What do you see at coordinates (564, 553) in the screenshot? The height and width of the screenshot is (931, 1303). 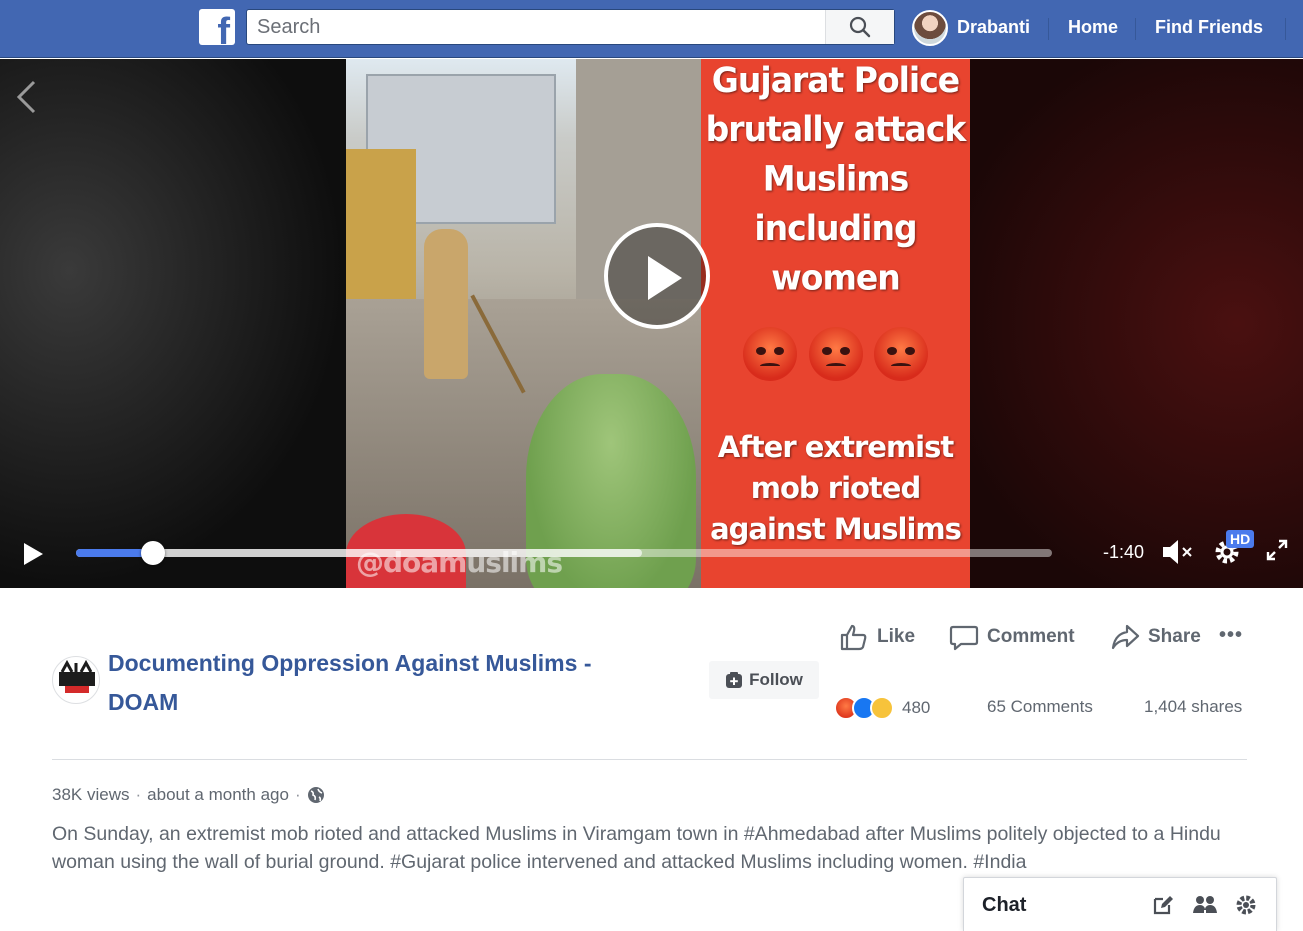 I see `progress-bar` at bounding box center [564, 553].